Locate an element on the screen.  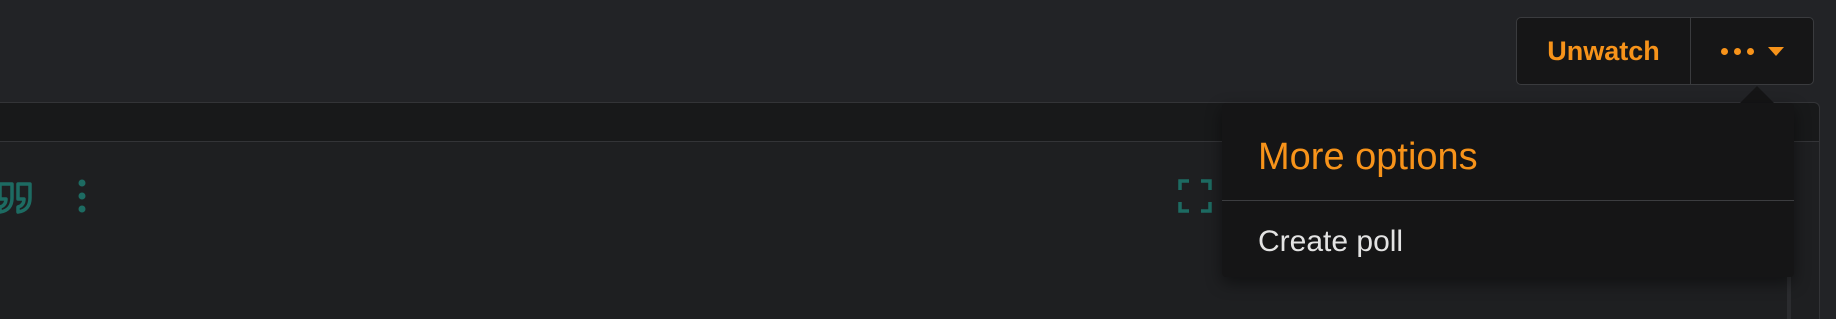
thread-actions: Unwatch is located at coordinates (1665, 51).